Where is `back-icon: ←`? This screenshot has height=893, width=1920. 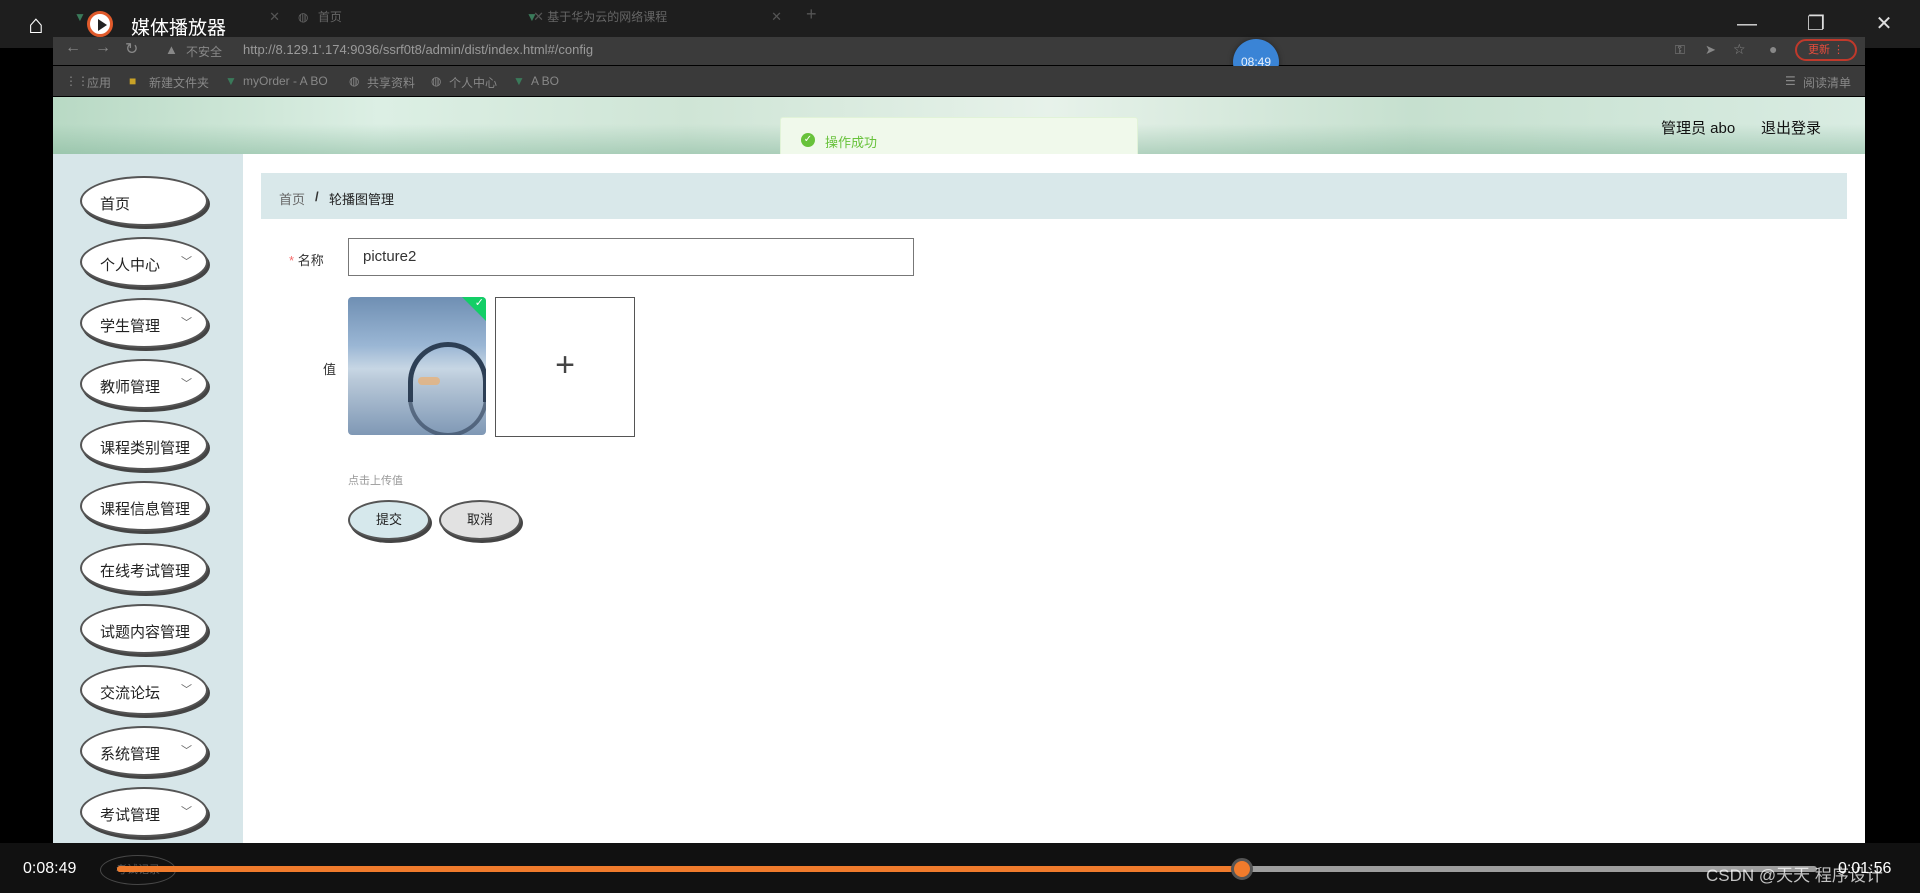 back-icon: ← is located at coordinates (73, 48).